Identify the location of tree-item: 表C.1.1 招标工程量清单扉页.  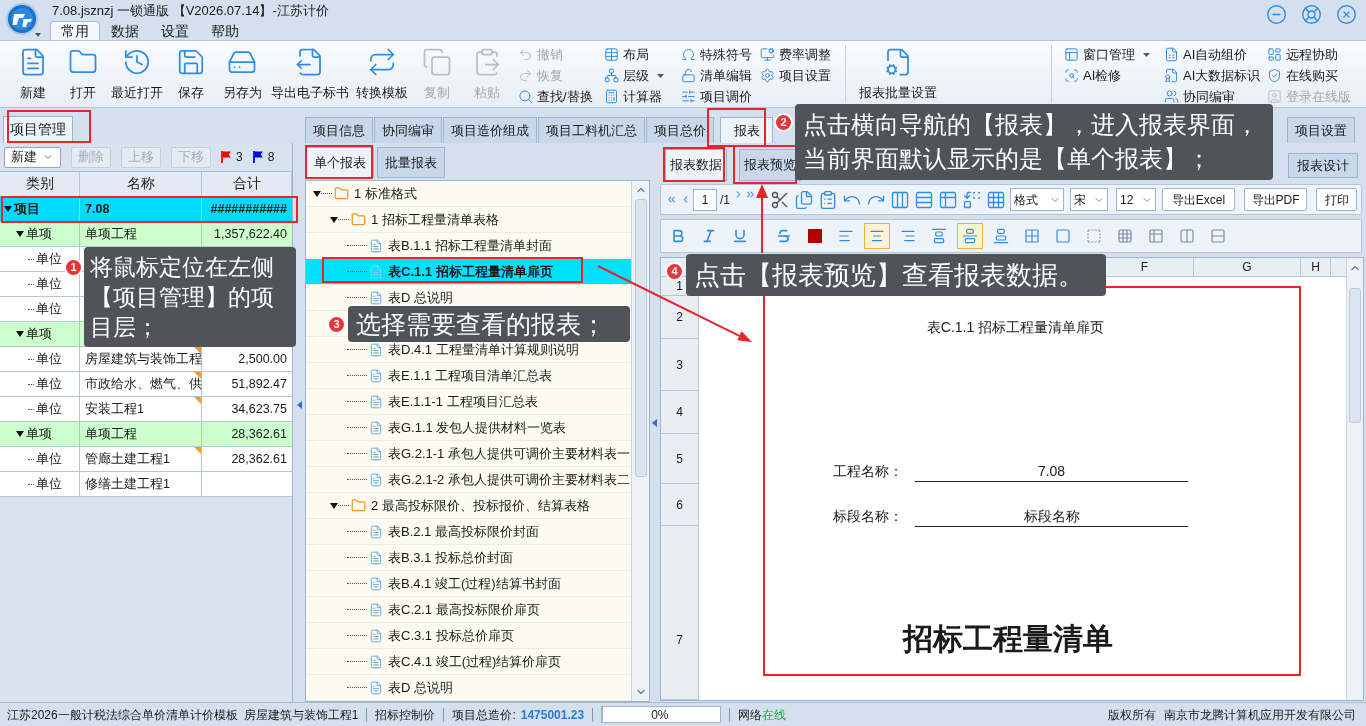
(468, 272).